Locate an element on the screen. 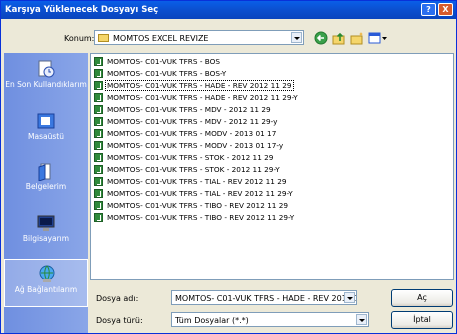 The height and width of the screenshot is (334, 457). place-network-label: Ağ Bağlantılarım is located at coordinates (46, 289).